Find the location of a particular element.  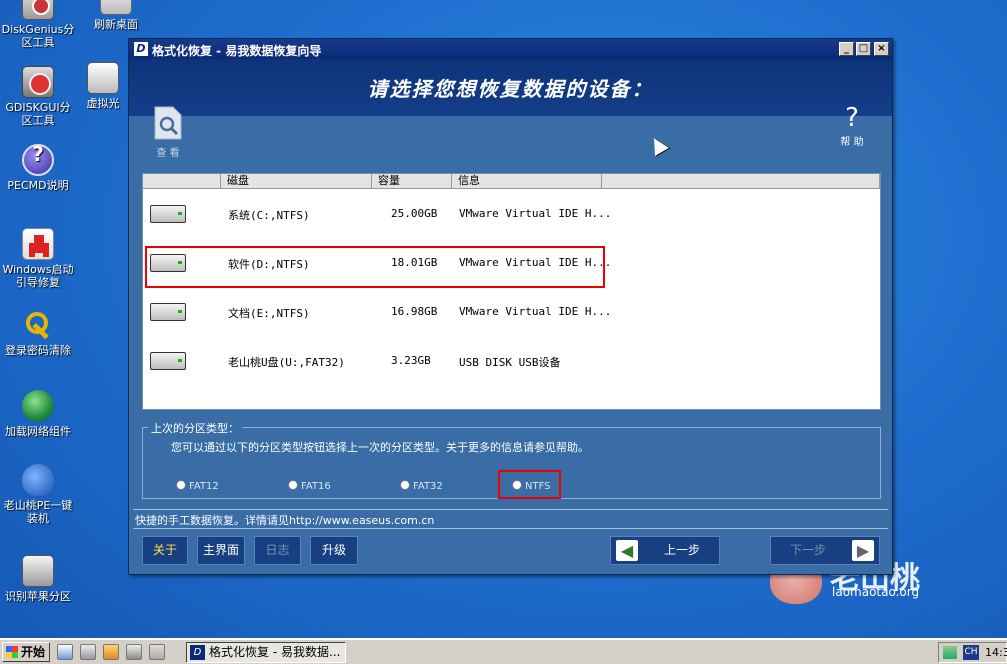

desktop-icon-diskgenius: DiskGenius分区工具 is located at coordinates (38, 24).